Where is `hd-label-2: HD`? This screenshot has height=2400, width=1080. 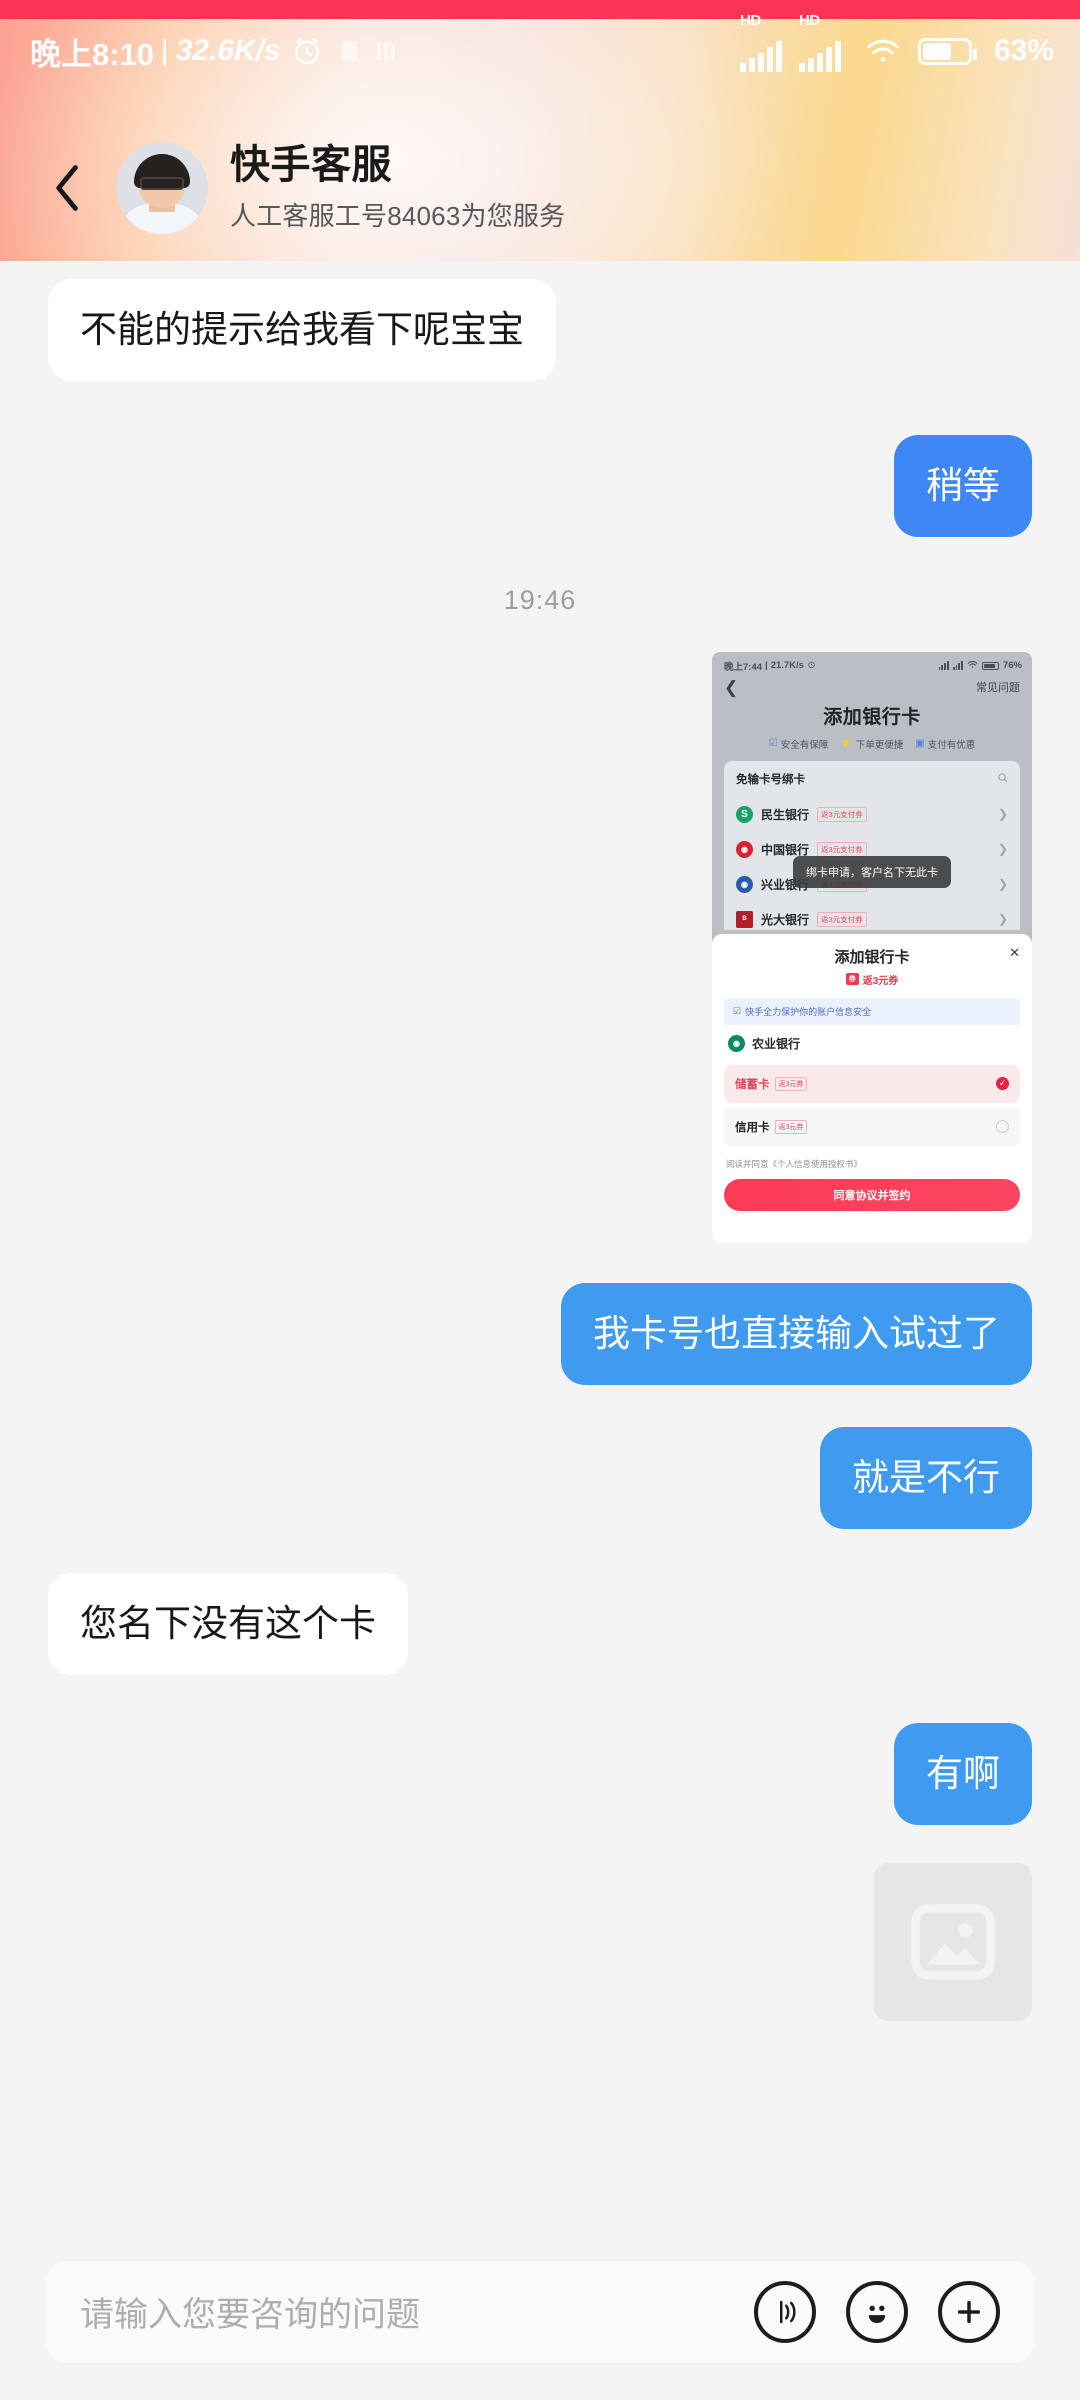
hd-label-2: HD is located at coordinates (809, 20).